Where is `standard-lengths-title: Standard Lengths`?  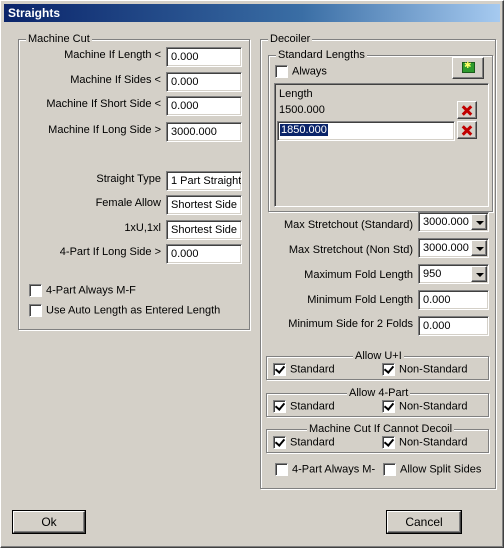 standard-lengths-title: Standard Lengths is located at coordinates (321, 55).